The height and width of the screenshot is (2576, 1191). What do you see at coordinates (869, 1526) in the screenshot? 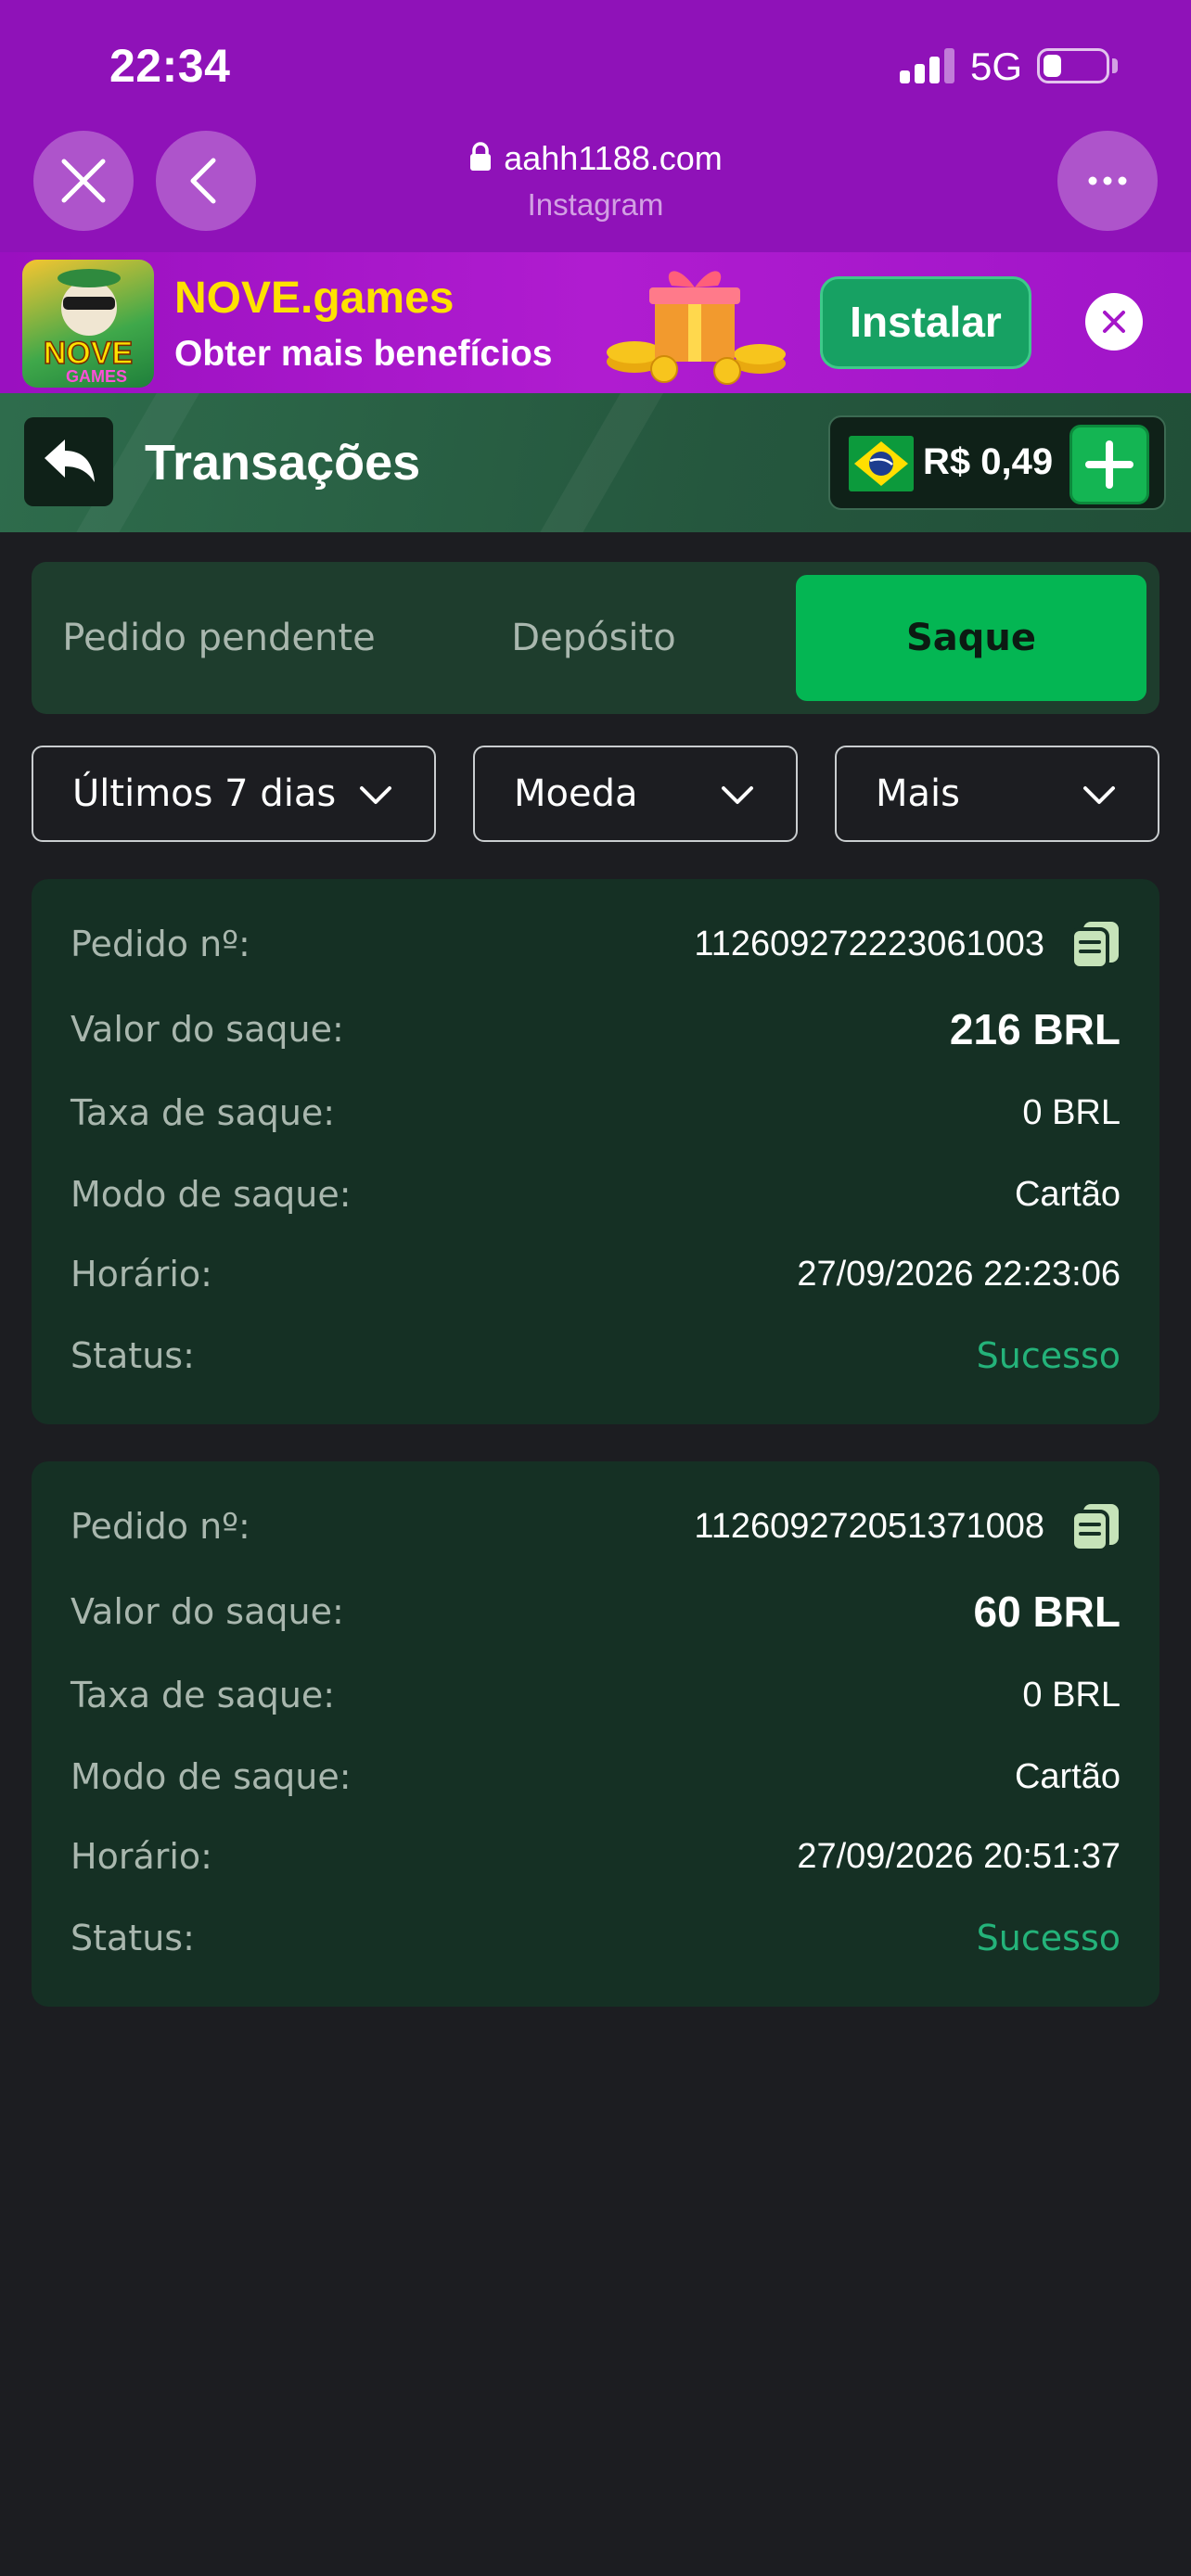
I see `order-number: 112609272051371008` at bounding box center [869, 1526].